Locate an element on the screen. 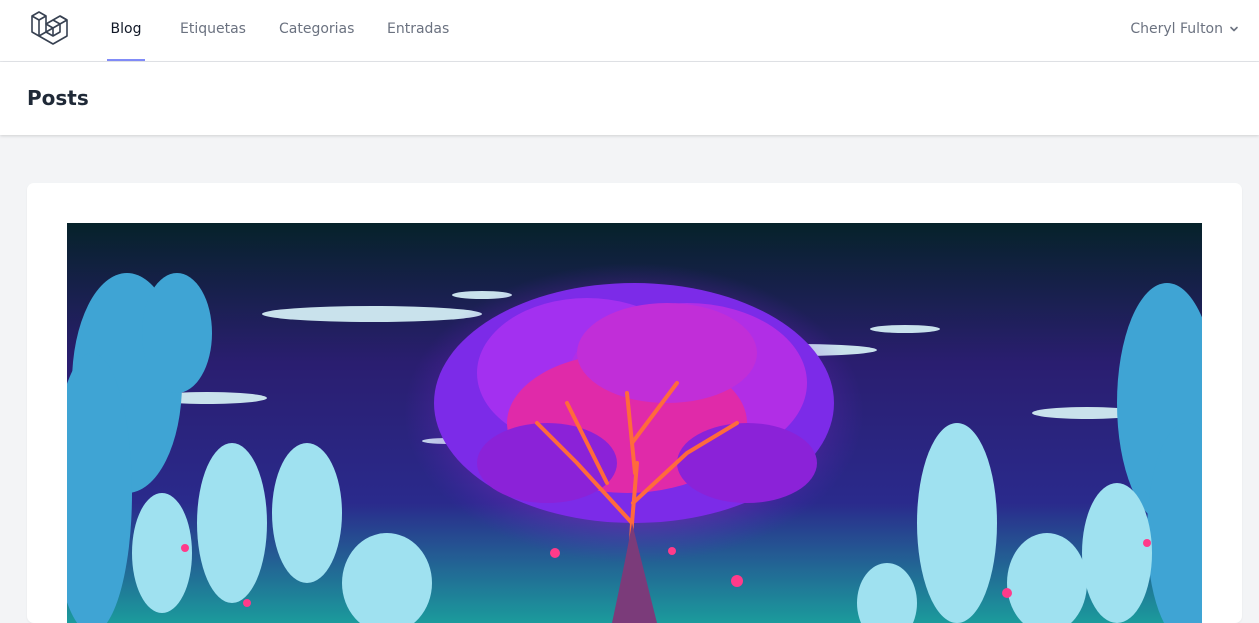 The image size is (1259, 623). page-header: Posts is located at coordinates (629, 98).